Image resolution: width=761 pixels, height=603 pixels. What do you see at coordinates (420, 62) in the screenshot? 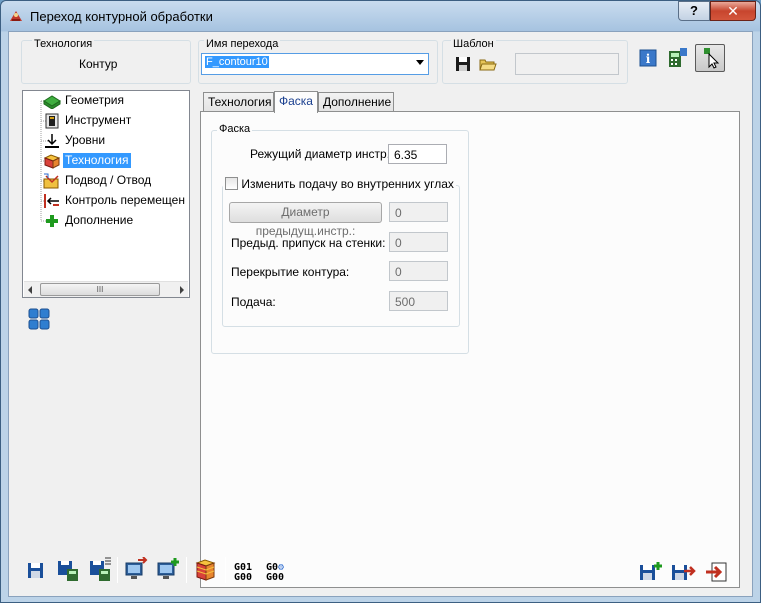
I see `chevron-down-icon` at bounding box center [420, 62].